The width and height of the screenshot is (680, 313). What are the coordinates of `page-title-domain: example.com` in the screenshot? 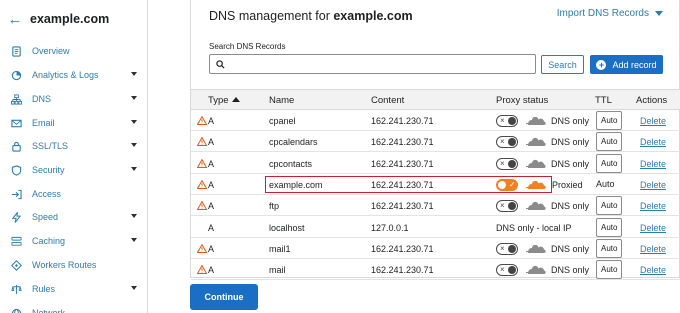 It's located at (373, 16).